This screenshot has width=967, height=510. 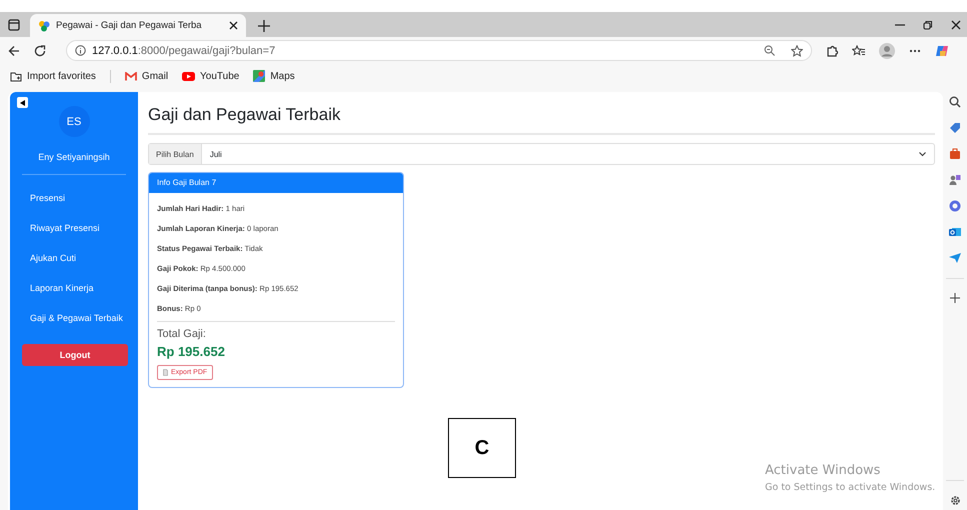 What do you see at coordinates (44, 26) in the screenshot?
I see `favicon-icon` at bounding box center [44, 26].